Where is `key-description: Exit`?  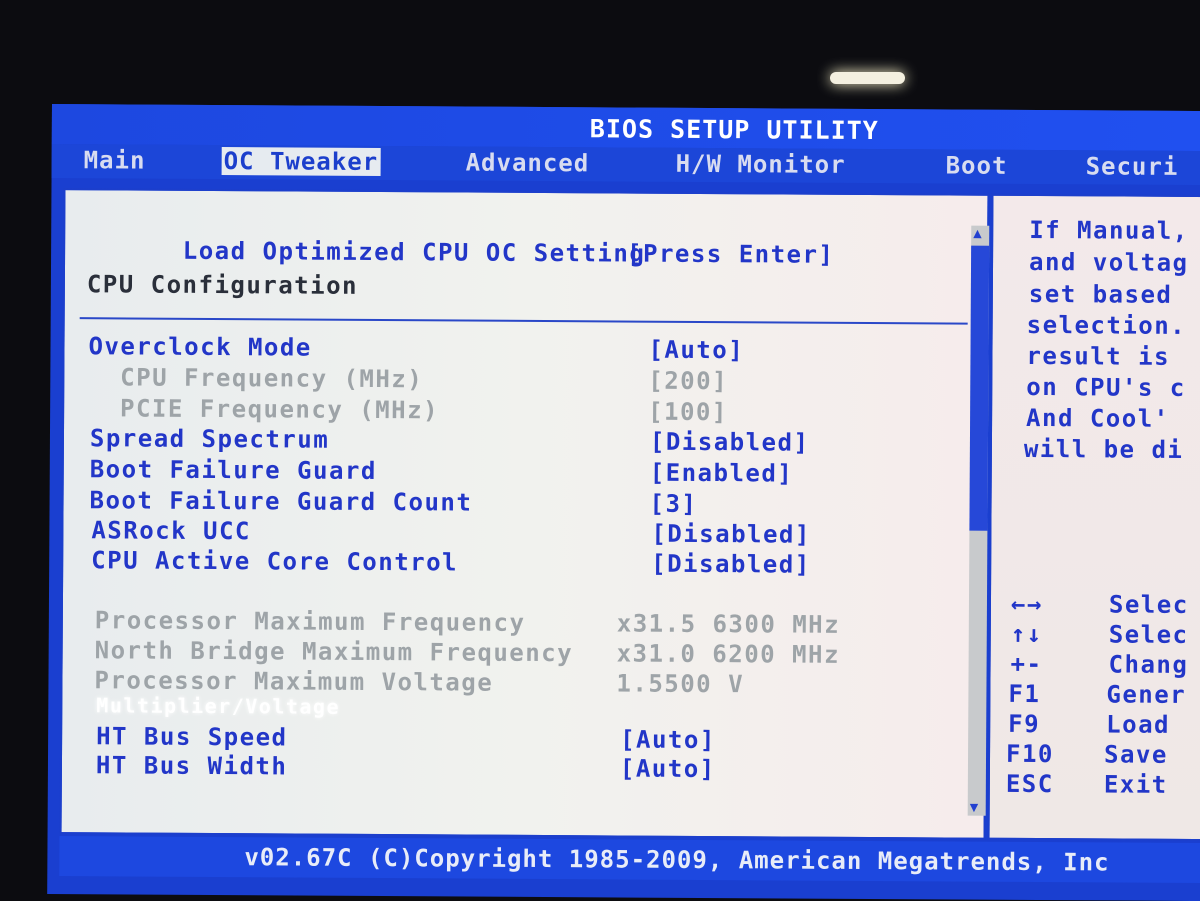
key-description: Exit is located at coordinates (1135, 784).